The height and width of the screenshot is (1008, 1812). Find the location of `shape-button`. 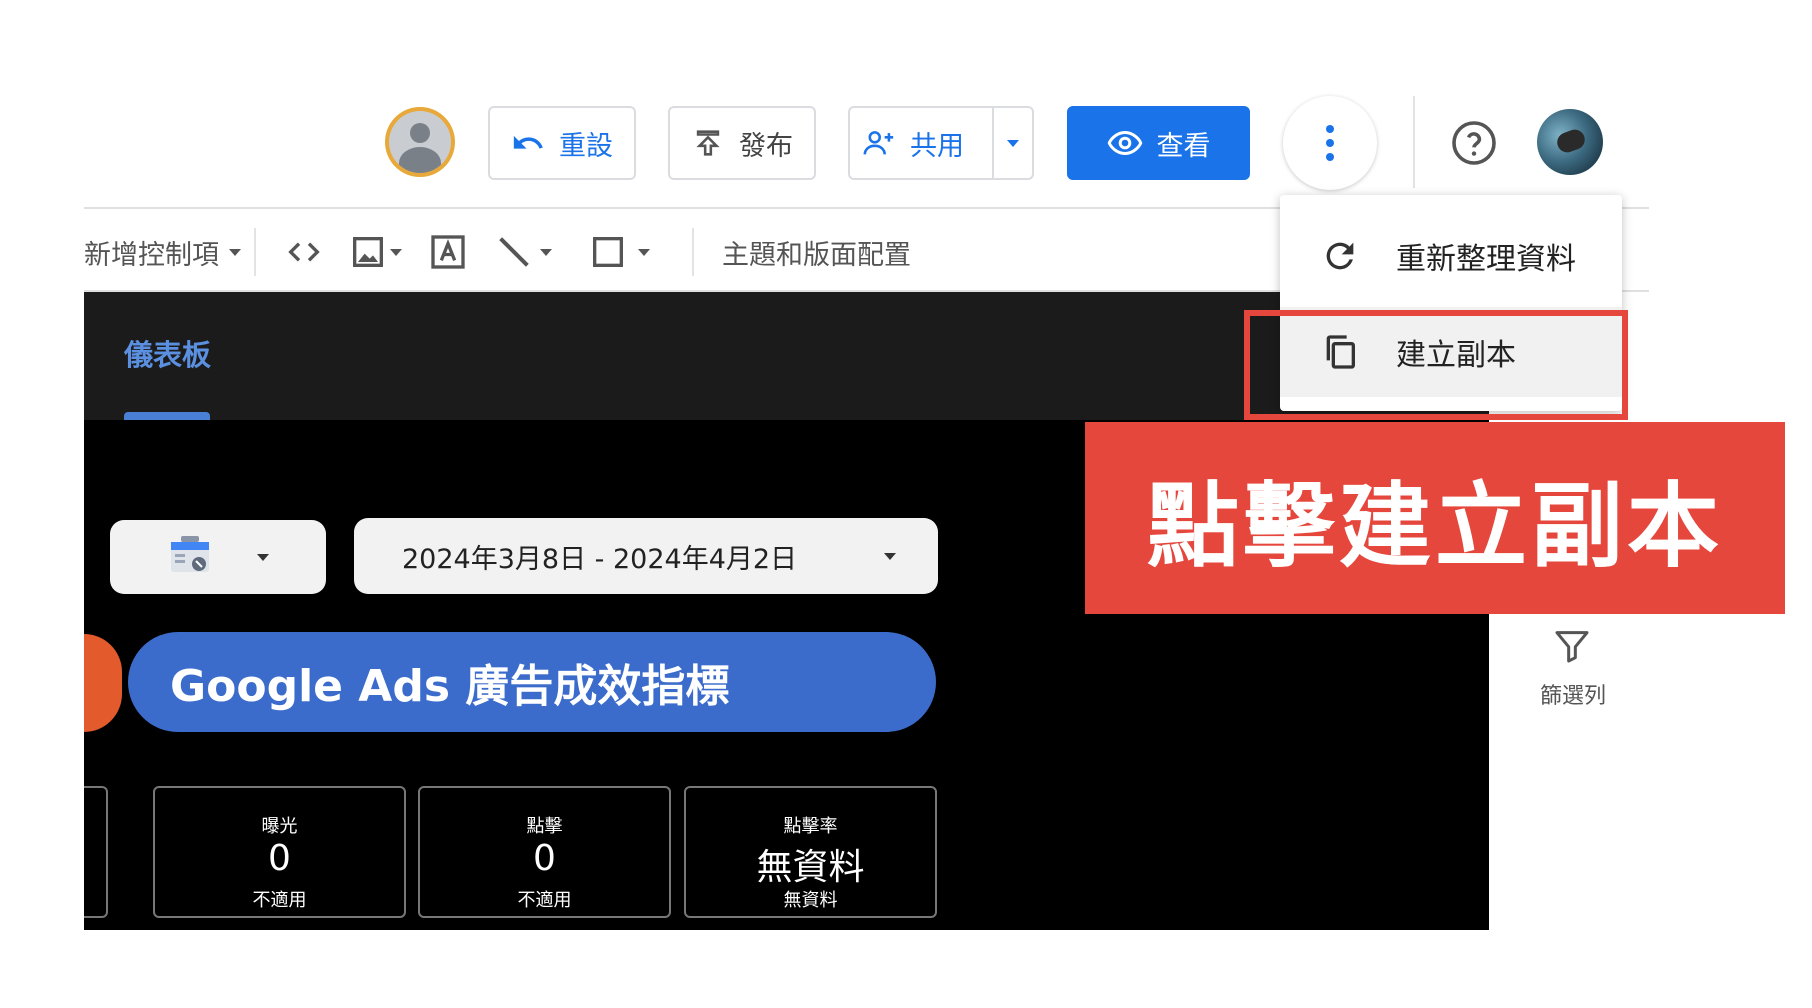

shape-button is located at coordinates (619, 252).